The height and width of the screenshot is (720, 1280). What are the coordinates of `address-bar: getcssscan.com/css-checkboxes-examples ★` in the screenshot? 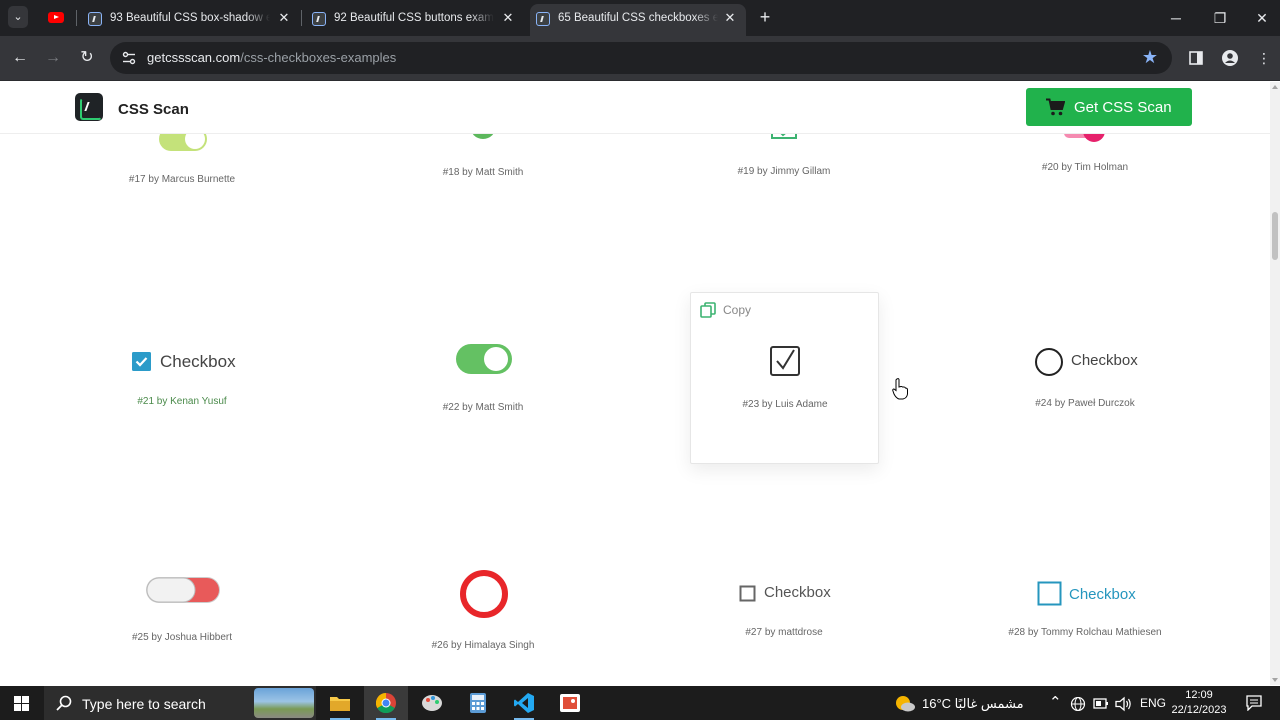 It's located at (641, 58).